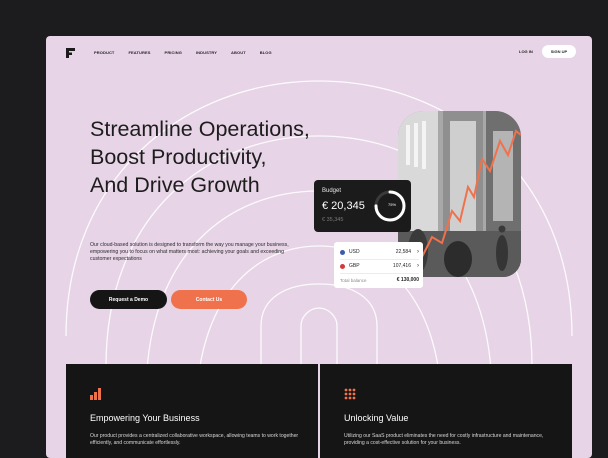 The width and height of the screenshot is (608, 458). I want to click on total-balance-row: Total balance € 130,000, so click(379, 280).